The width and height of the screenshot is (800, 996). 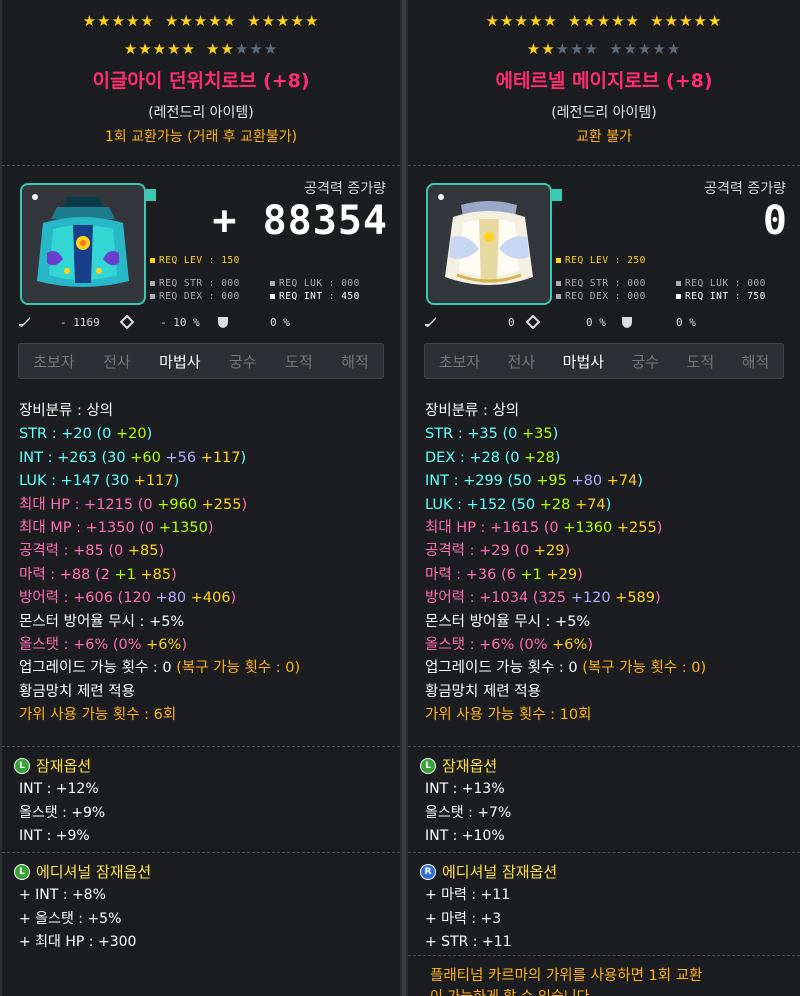 What do you see at coordinates (180, 361) in the screenshot?
I see `job-magician: 마법사` at bounding box center [180, 361].